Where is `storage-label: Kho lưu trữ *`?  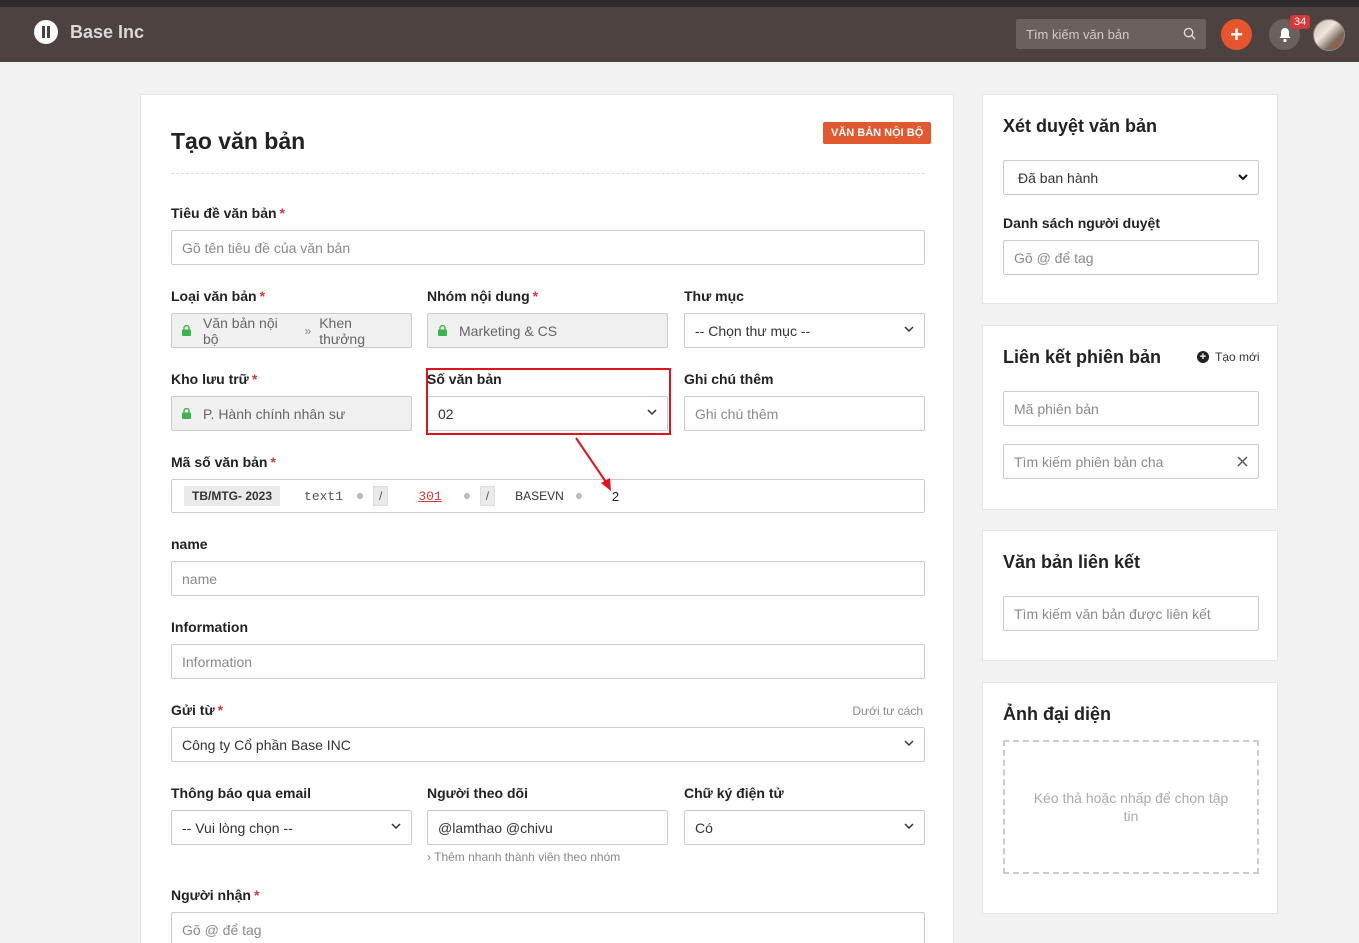 storage-label: Kho lưu trữ * is located at coordinates (214, 379).